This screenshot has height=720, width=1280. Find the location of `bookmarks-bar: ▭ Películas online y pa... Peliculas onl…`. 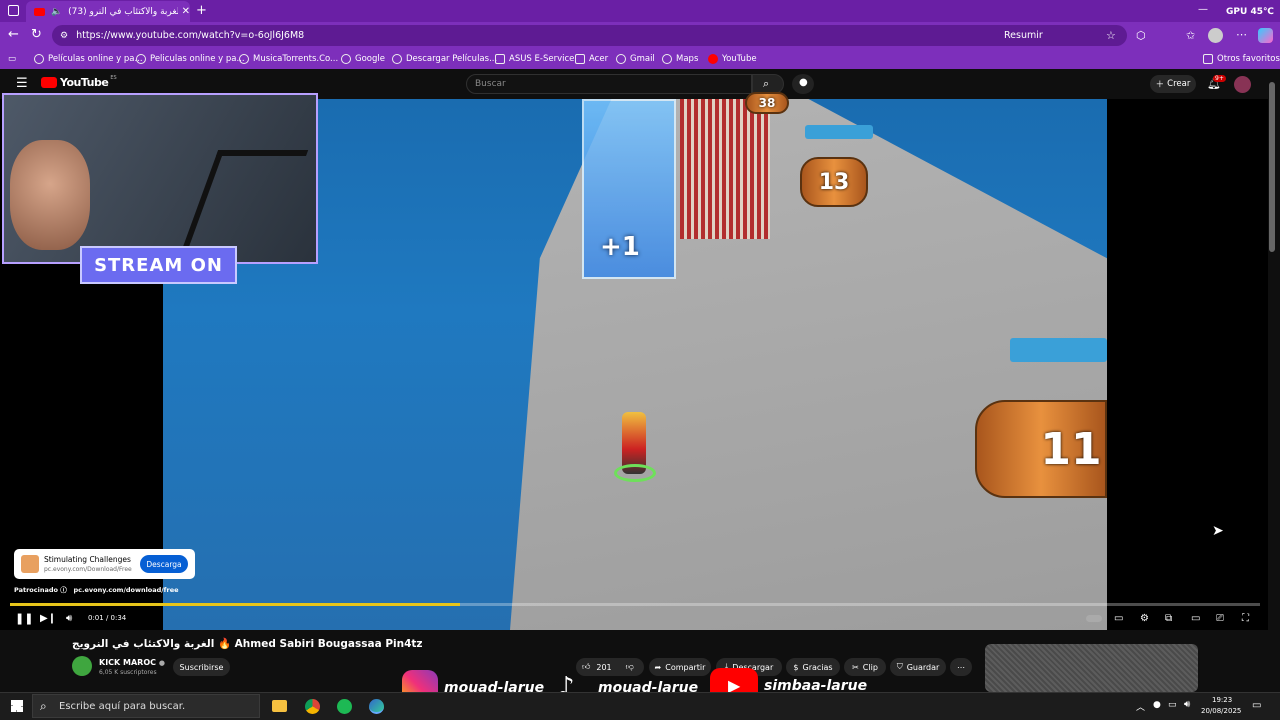

bookmarks-bar: ▭ Películas online y pa... Peliculas onl… is located at coordinates (640, 59).